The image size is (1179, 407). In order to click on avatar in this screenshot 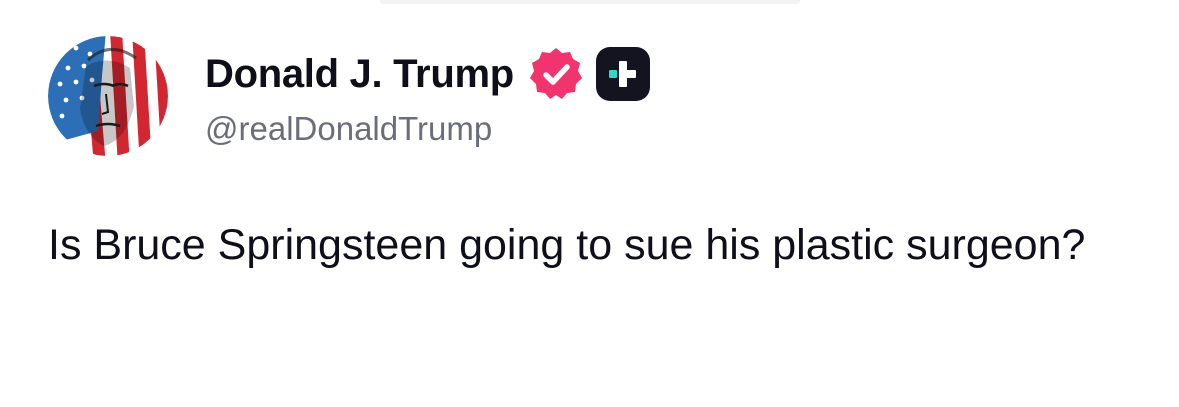, I will do `click(108, 96)`.